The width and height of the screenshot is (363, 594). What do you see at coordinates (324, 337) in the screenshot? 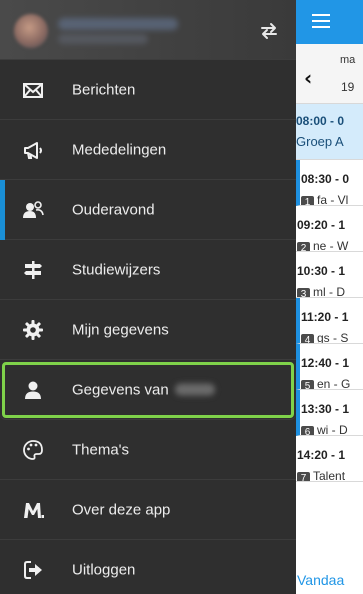
I see `lesson-subject: 4 gs - S` at bounding box center [324, 337].